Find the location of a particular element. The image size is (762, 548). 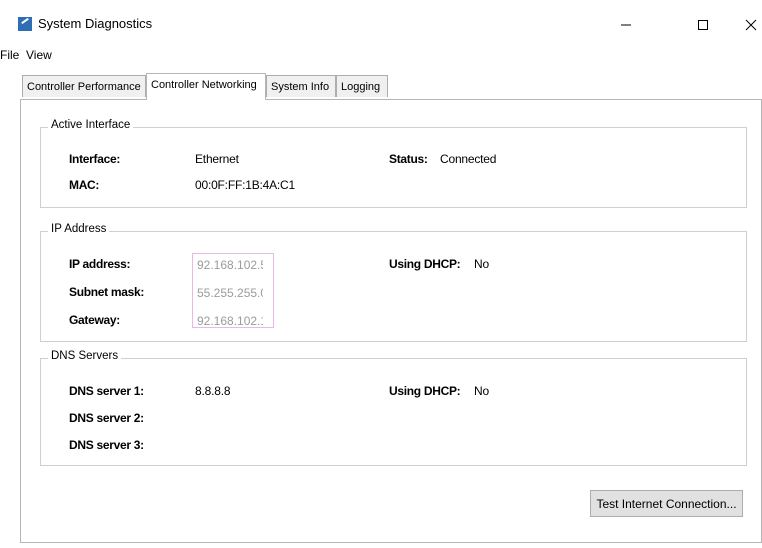

ip-using-dhcp-value: No is located at coordinates (481, 264).